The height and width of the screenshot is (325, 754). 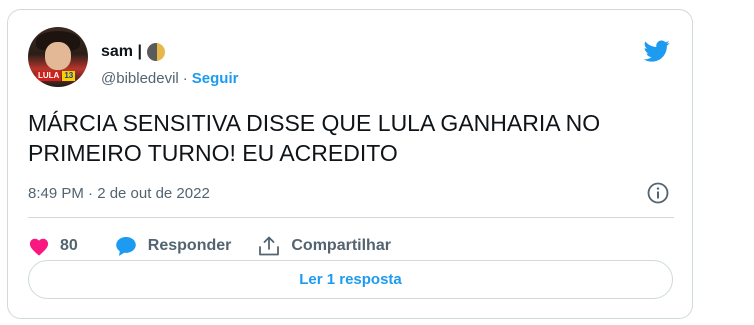 What do you see at coordinates (350, 279) in the screenshot?
I see `read-replies-button: Ler 1 resposta` at bounding box center [350, 279].